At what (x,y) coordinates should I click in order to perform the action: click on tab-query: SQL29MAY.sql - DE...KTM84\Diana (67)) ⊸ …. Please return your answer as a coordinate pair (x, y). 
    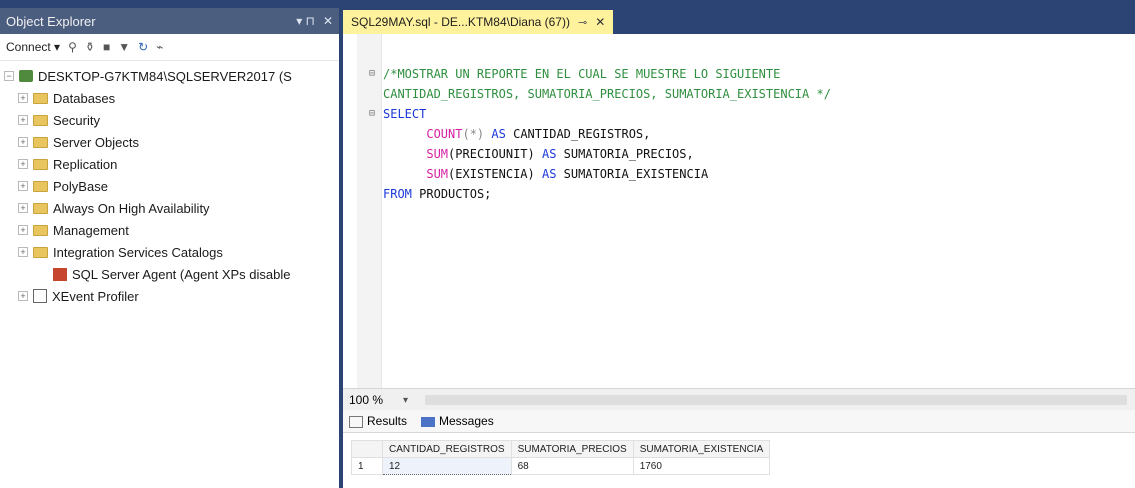
    Looking at the image, I should click on (478, 22).